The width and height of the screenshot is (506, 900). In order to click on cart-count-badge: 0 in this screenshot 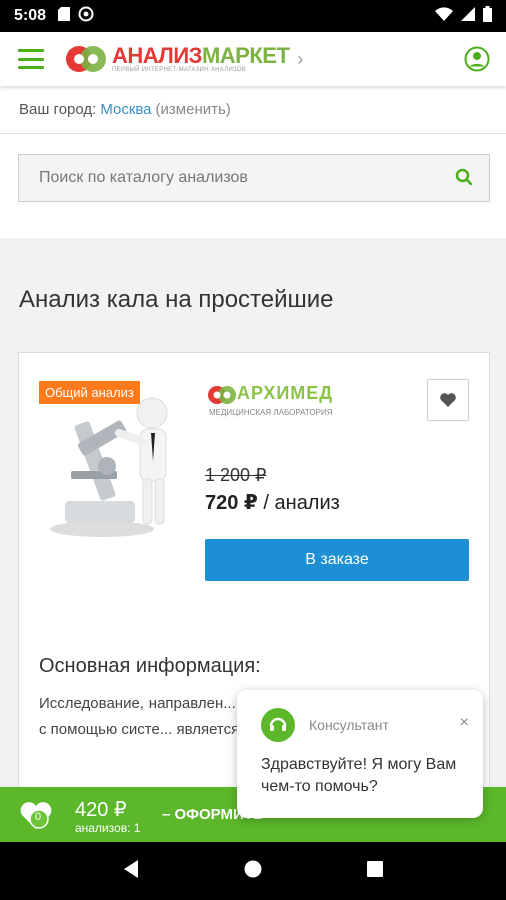, I will do `click(38, 817)`.